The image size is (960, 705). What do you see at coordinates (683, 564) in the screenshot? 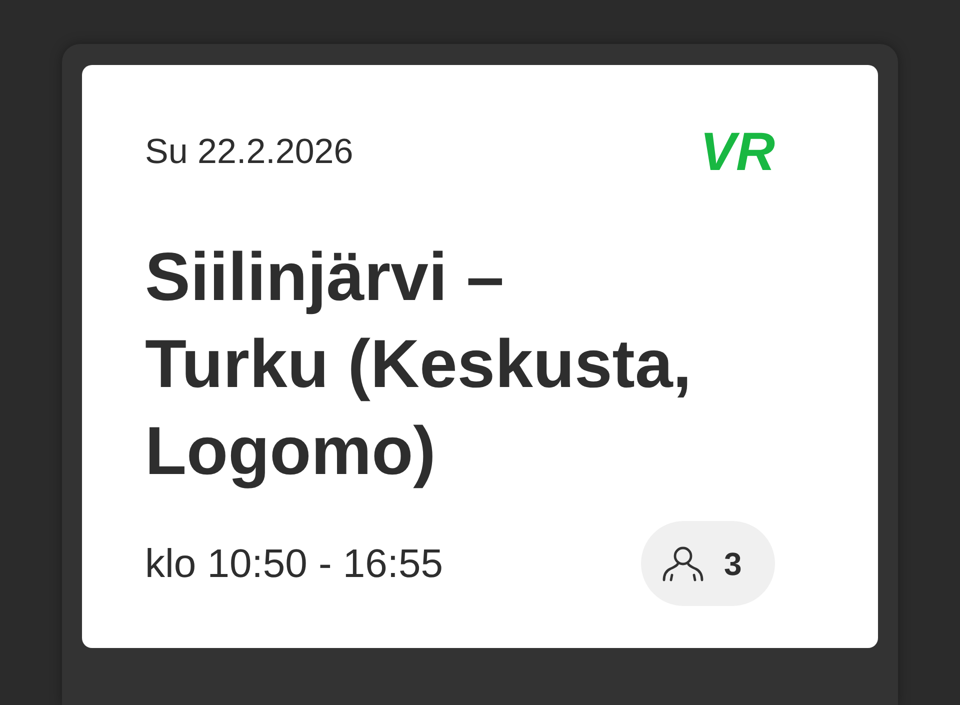
I see `person-icon` at bounding box center [683, 564].